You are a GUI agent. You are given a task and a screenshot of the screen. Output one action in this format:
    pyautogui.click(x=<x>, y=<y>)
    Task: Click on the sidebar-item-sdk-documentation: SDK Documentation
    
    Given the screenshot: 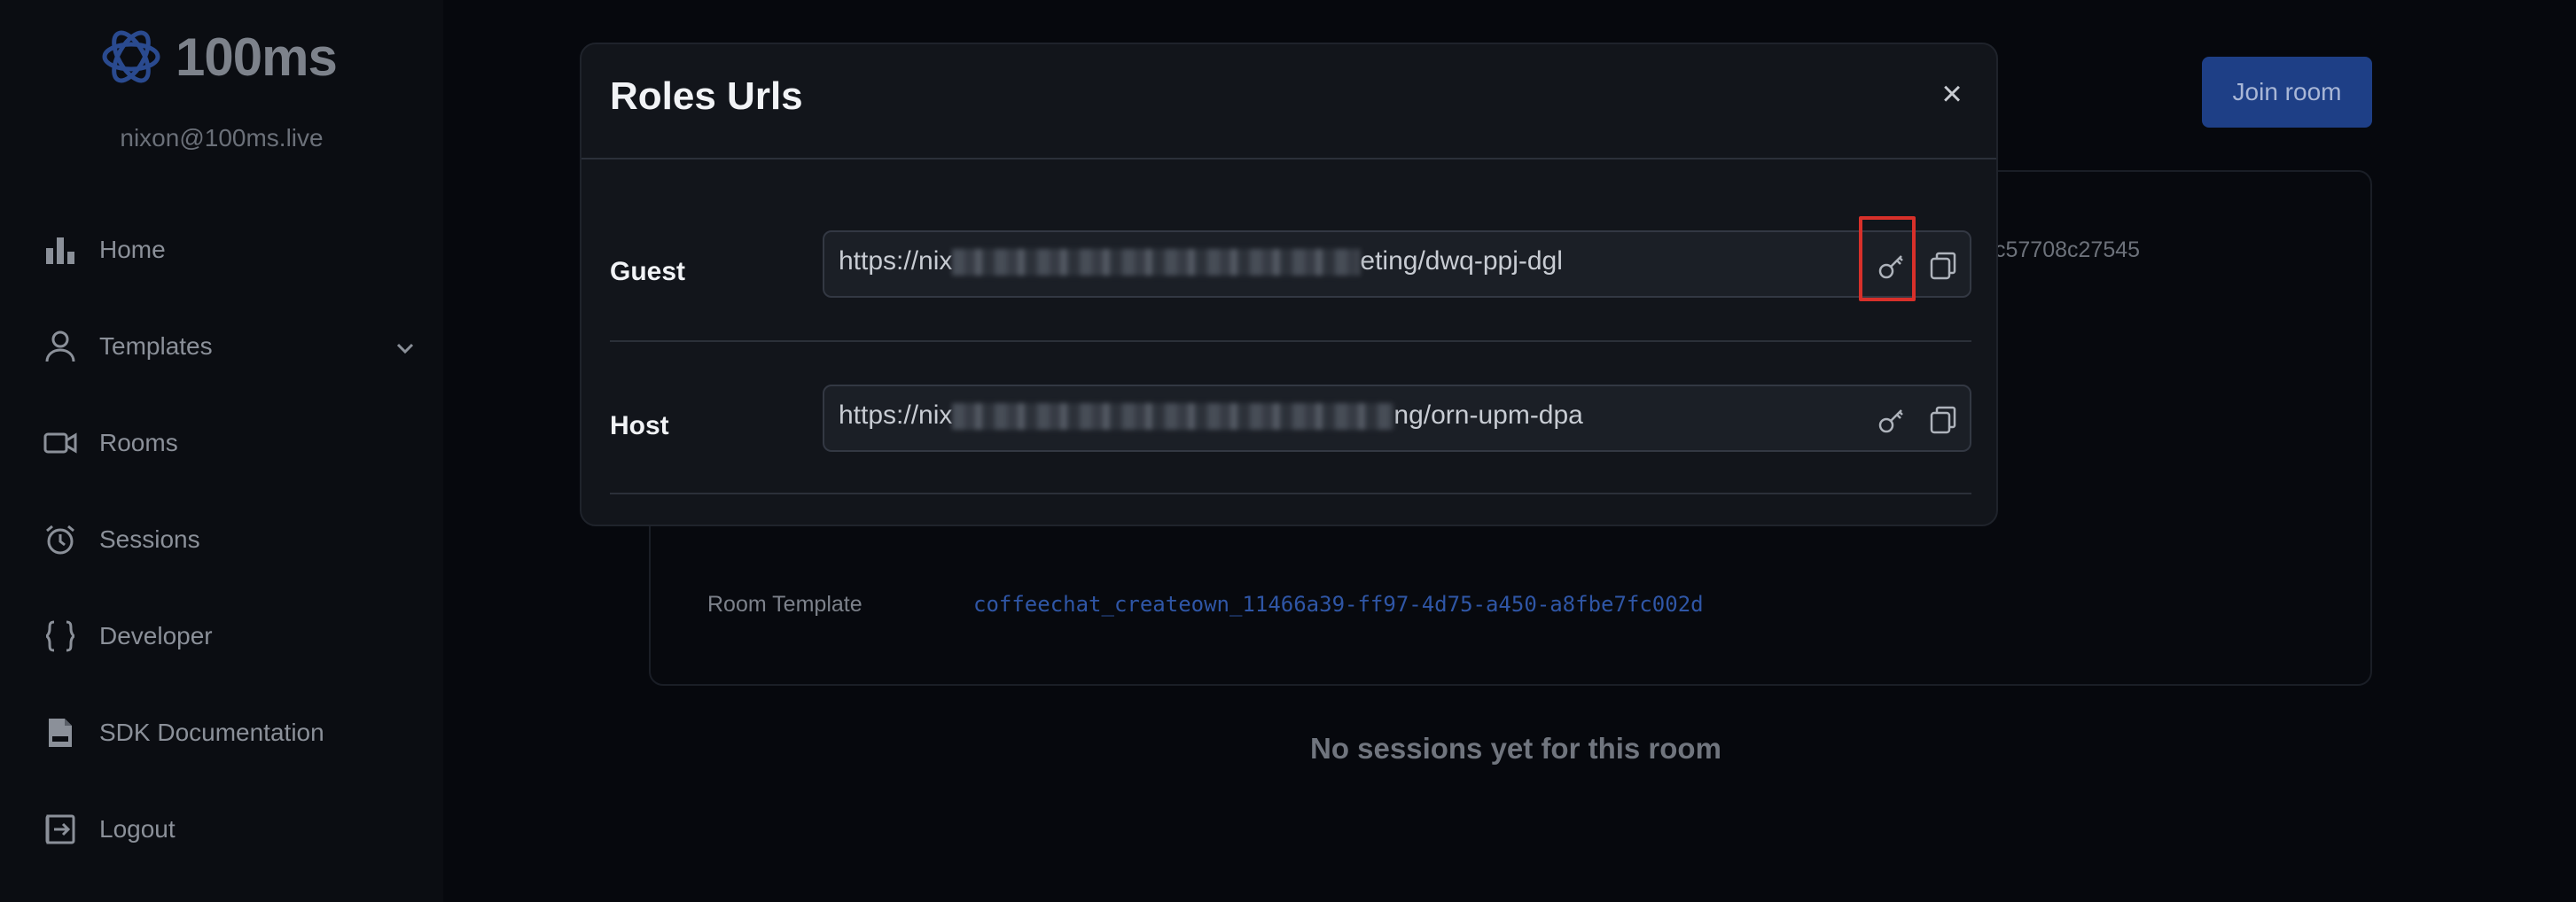 What is the action you would take?
    pyautogui.click(x=229, y=732)
    